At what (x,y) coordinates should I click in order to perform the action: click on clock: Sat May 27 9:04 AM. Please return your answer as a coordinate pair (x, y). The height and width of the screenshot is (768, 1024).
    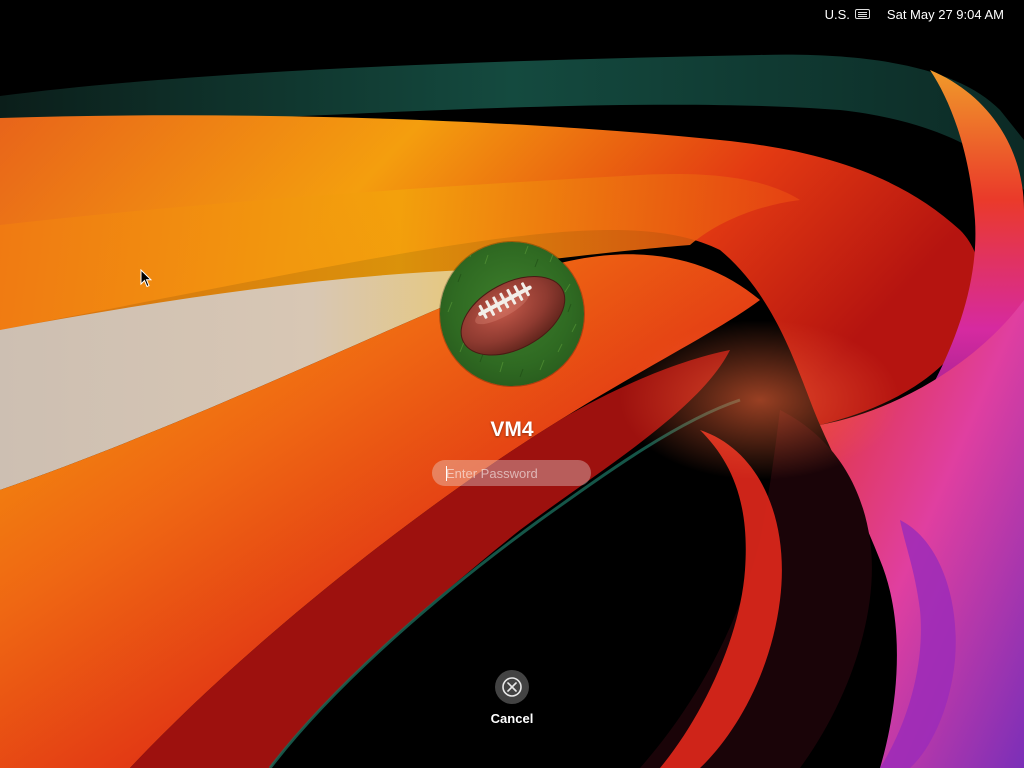
    Looking at the image, I should click on (945, 14).